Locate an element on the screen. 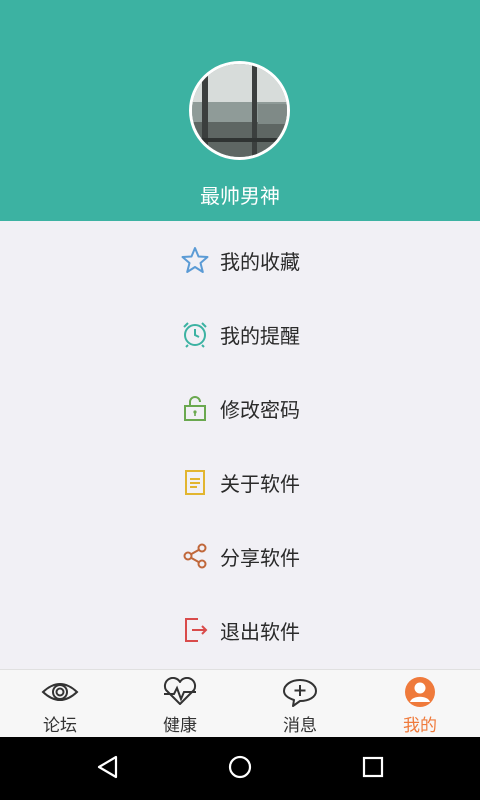 The height and width of the screenshot is (800, 480). menu-item-about: 关于软件 is located at coordinates (240, 482).